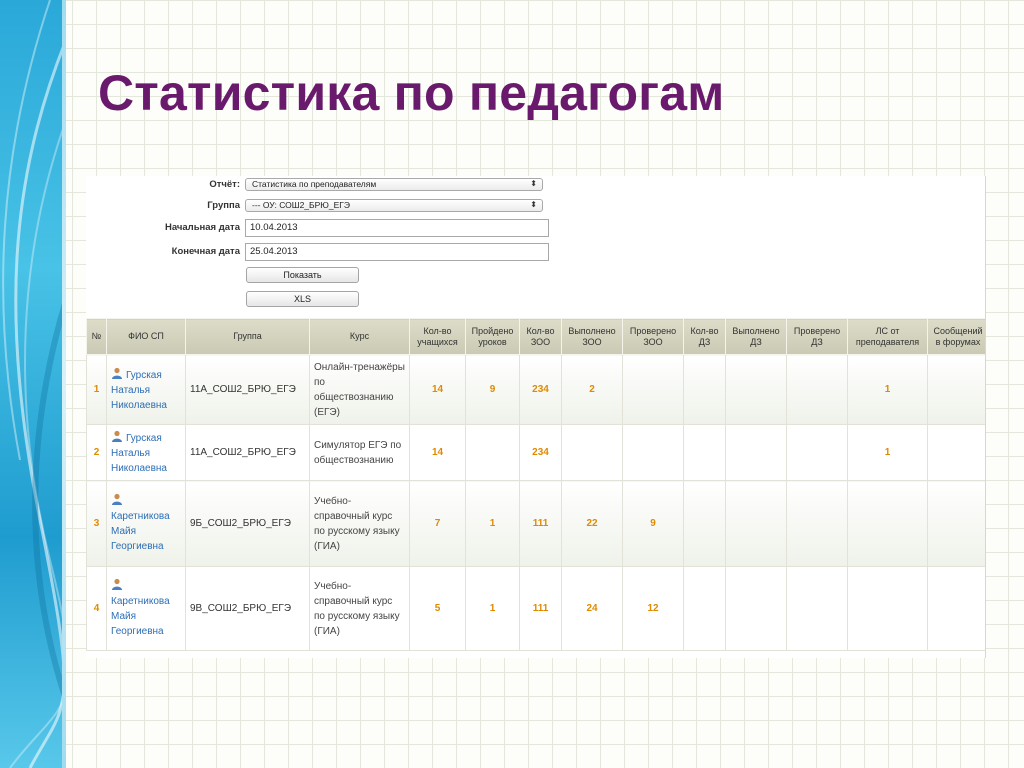 The height and width of the screenshot is (768, 1024). I want to click on end-date-row: Конечная дата 25.04.2013, so click(535, 252).